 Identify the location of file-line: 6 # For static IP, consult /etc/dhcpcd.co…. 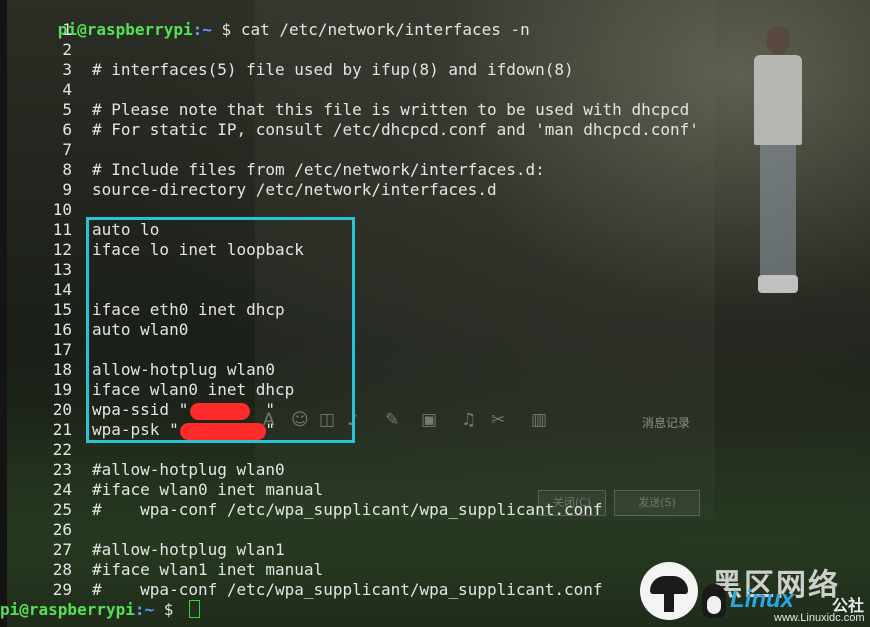
(354, 130).